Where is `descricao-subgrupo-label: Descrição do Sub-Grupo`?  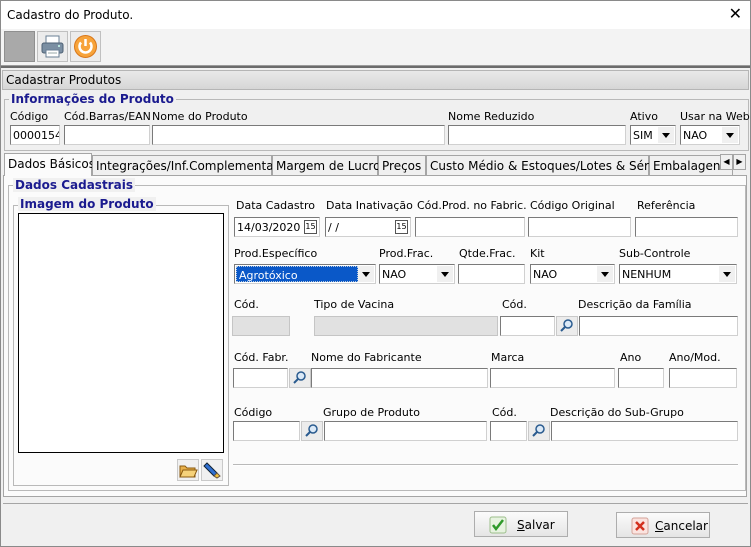
descricao-subgrupo-label: Descrição do Sub-Grupo is located at coordinates (617, 412).